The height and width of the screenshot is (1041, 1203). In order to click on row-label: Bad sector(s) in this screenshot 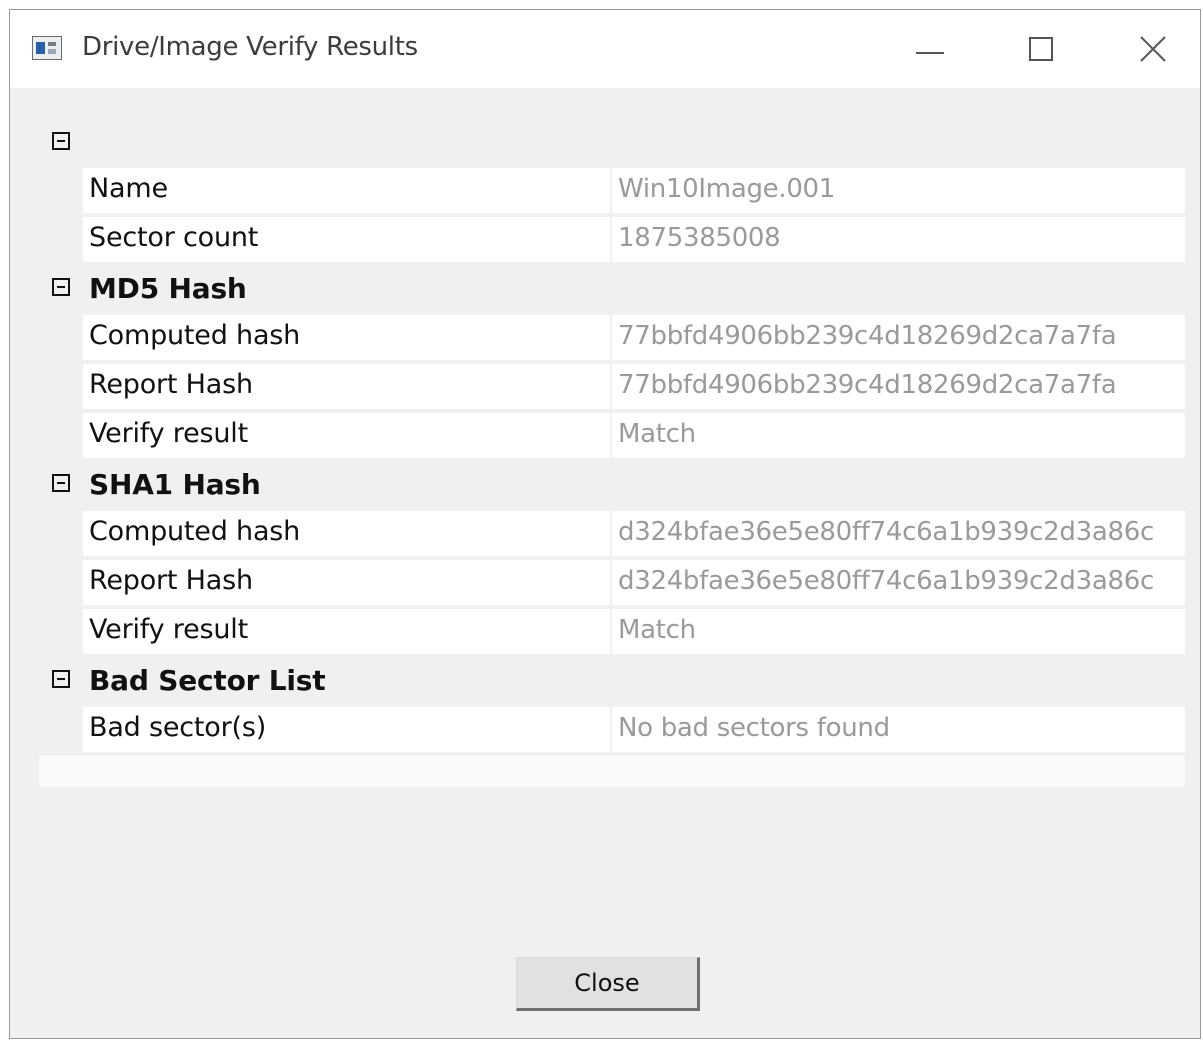, I will do `click(178, 727)`.